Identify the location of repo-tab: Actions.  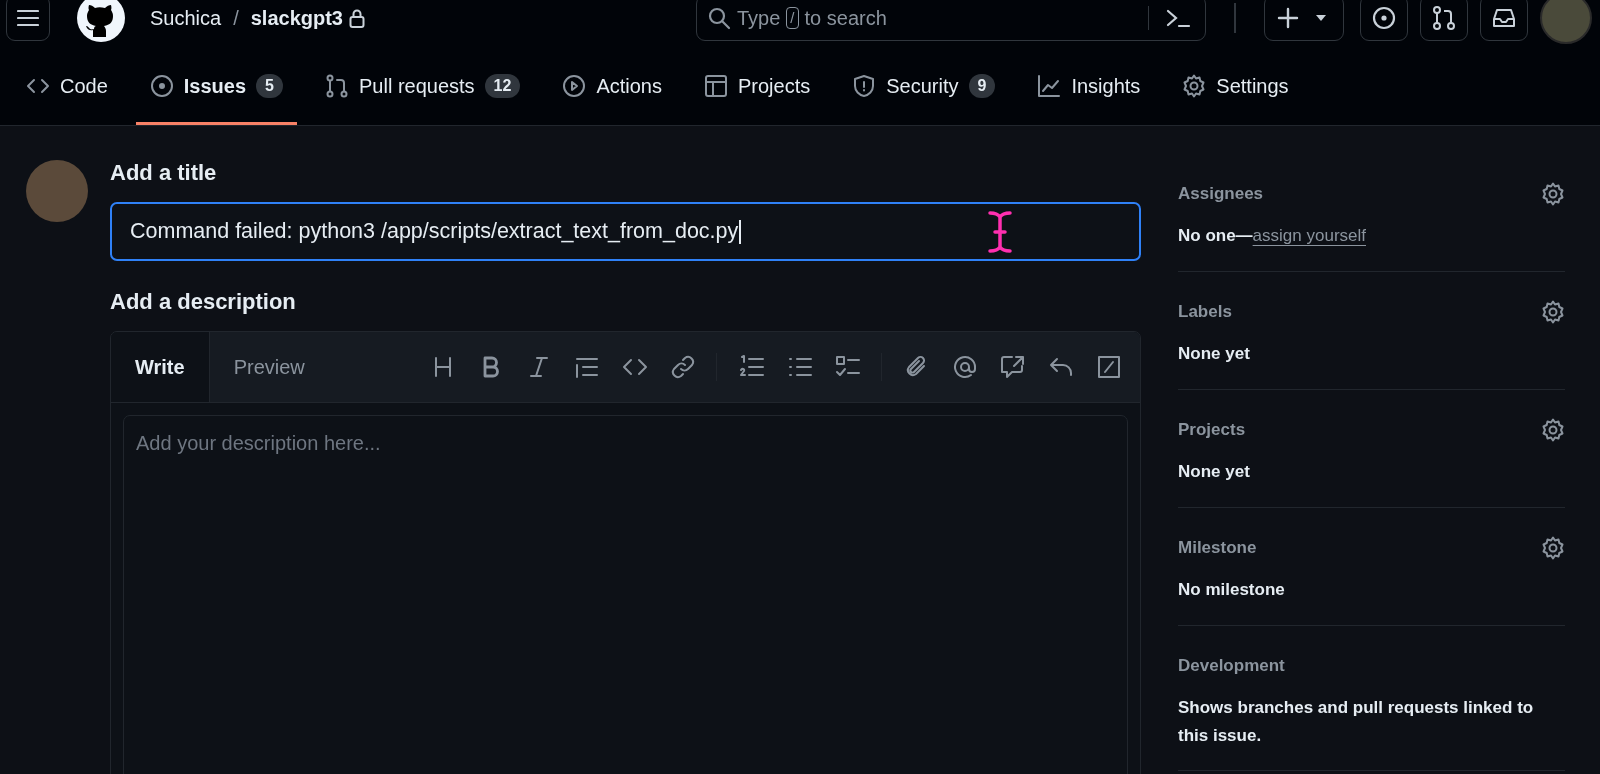
(612, 87).